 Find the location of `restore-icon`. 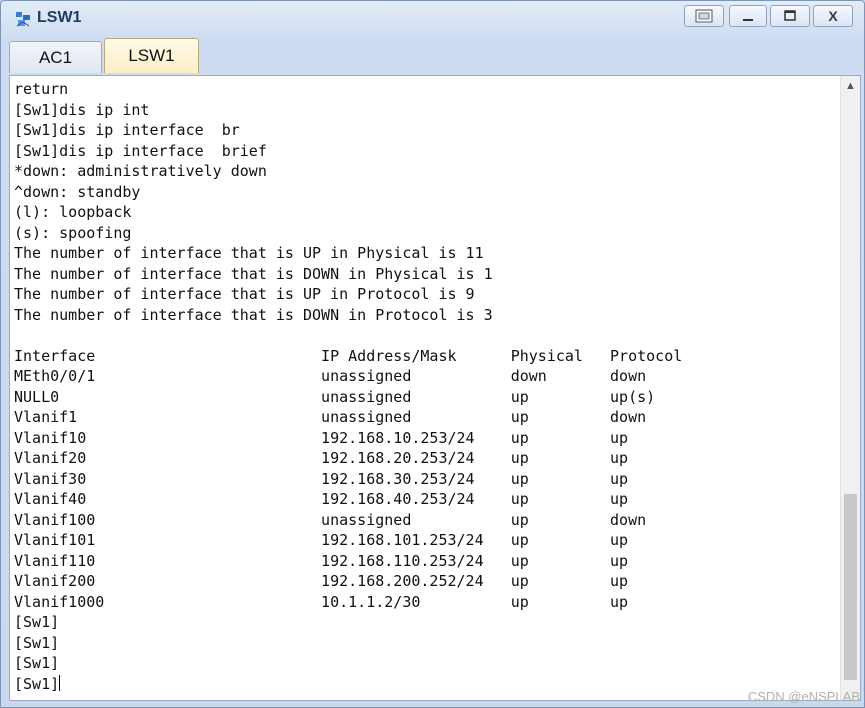

restore-icon is located at coordinates (704, 16).